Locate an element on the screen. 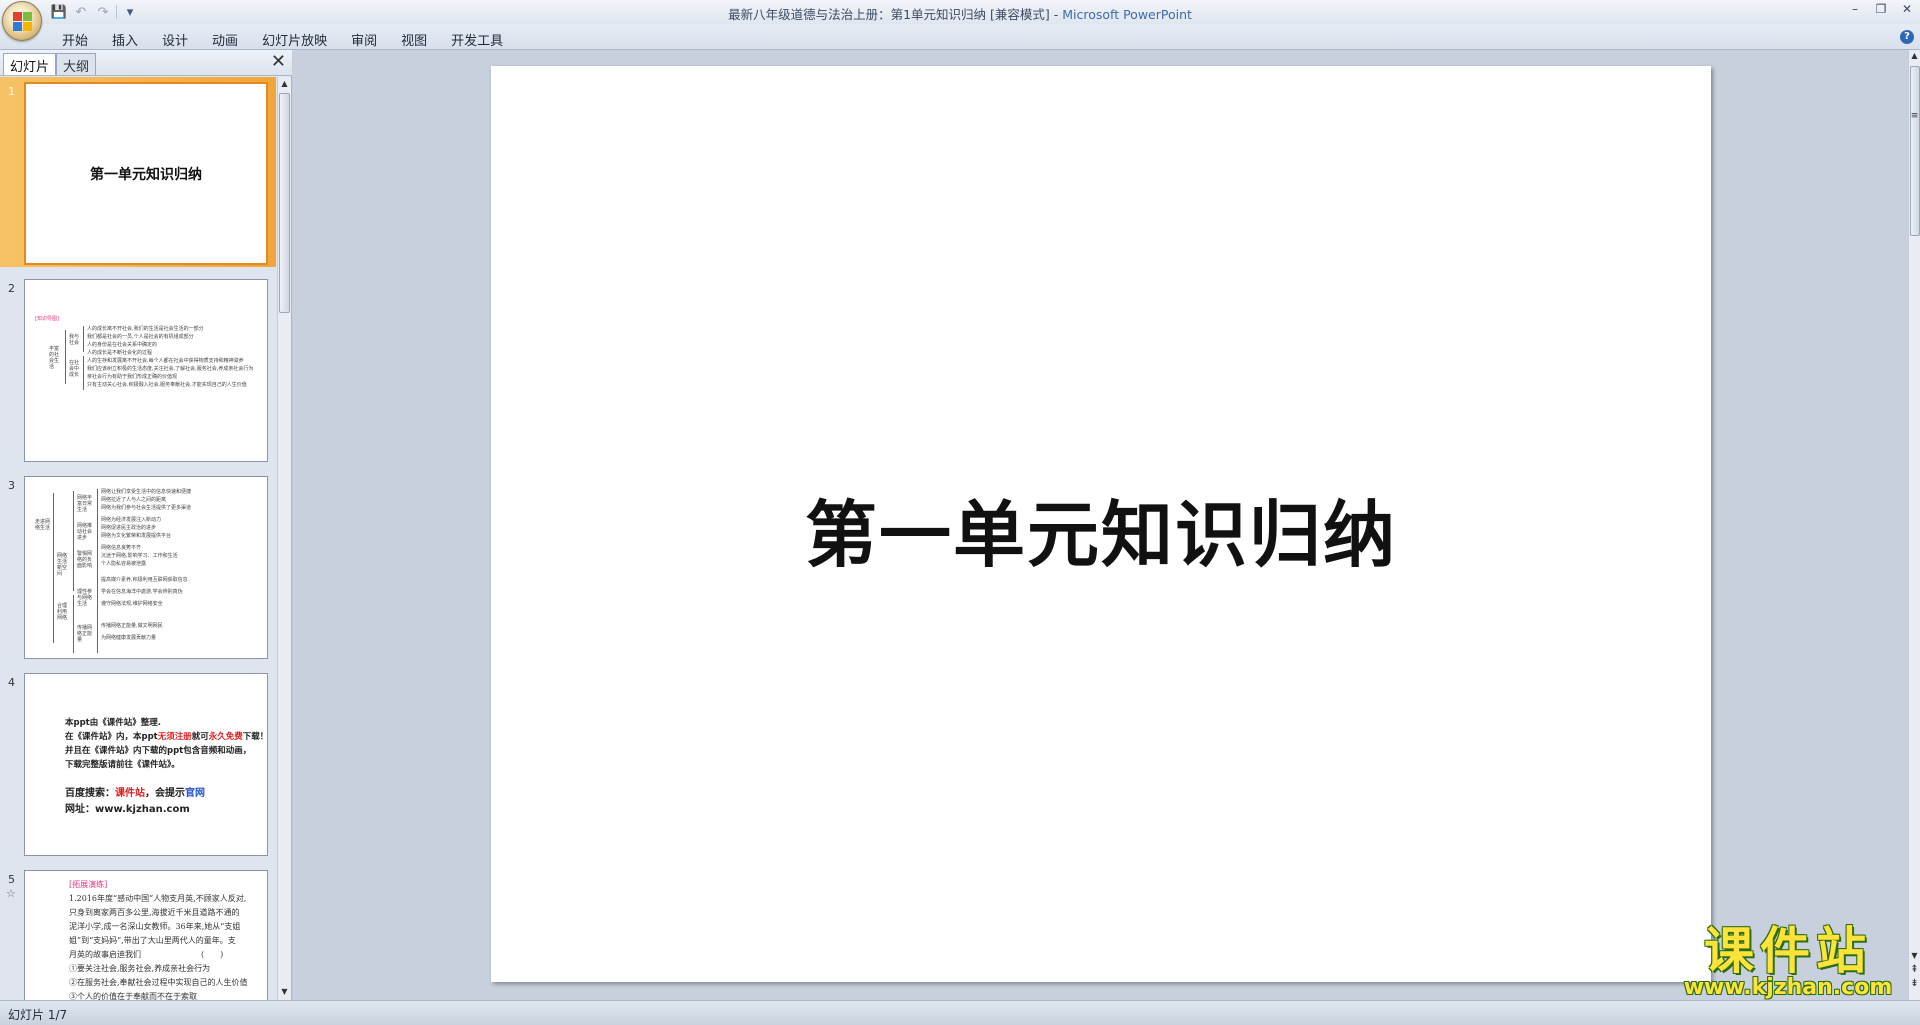 This screenshot has height=1025, width=1920. mini-text-line-4: 下载完整版请前往《课件站》。 is located at coordinates (122, 765).